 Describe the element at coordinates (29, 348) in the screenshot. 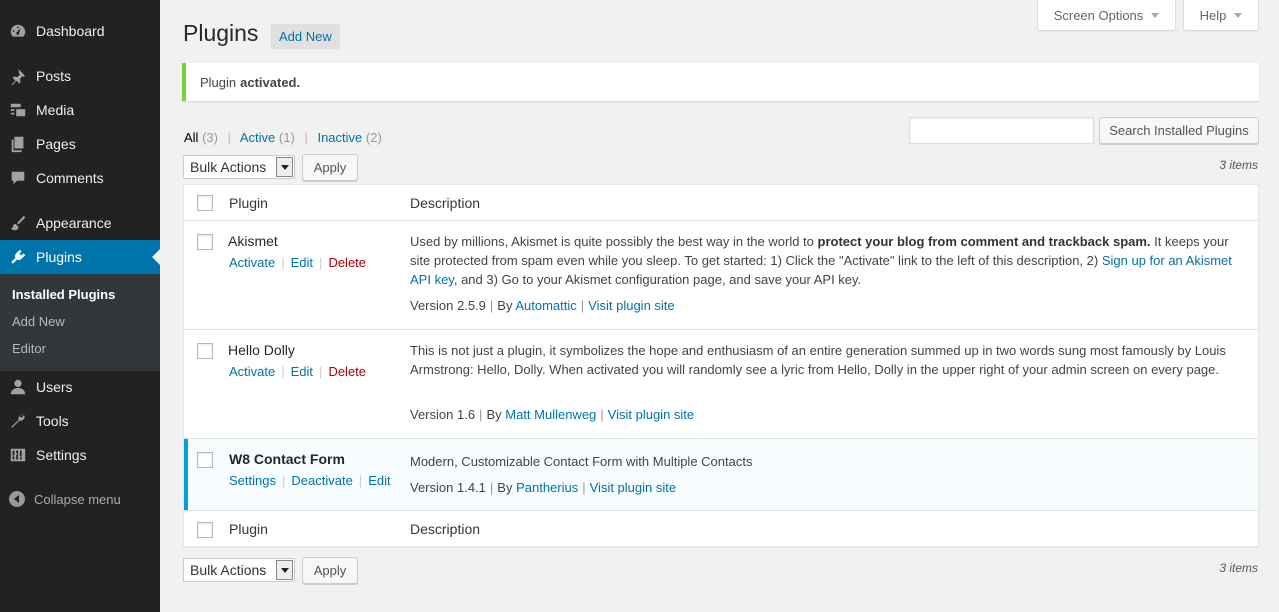

I see `submenu-editor: Editor` at that location.